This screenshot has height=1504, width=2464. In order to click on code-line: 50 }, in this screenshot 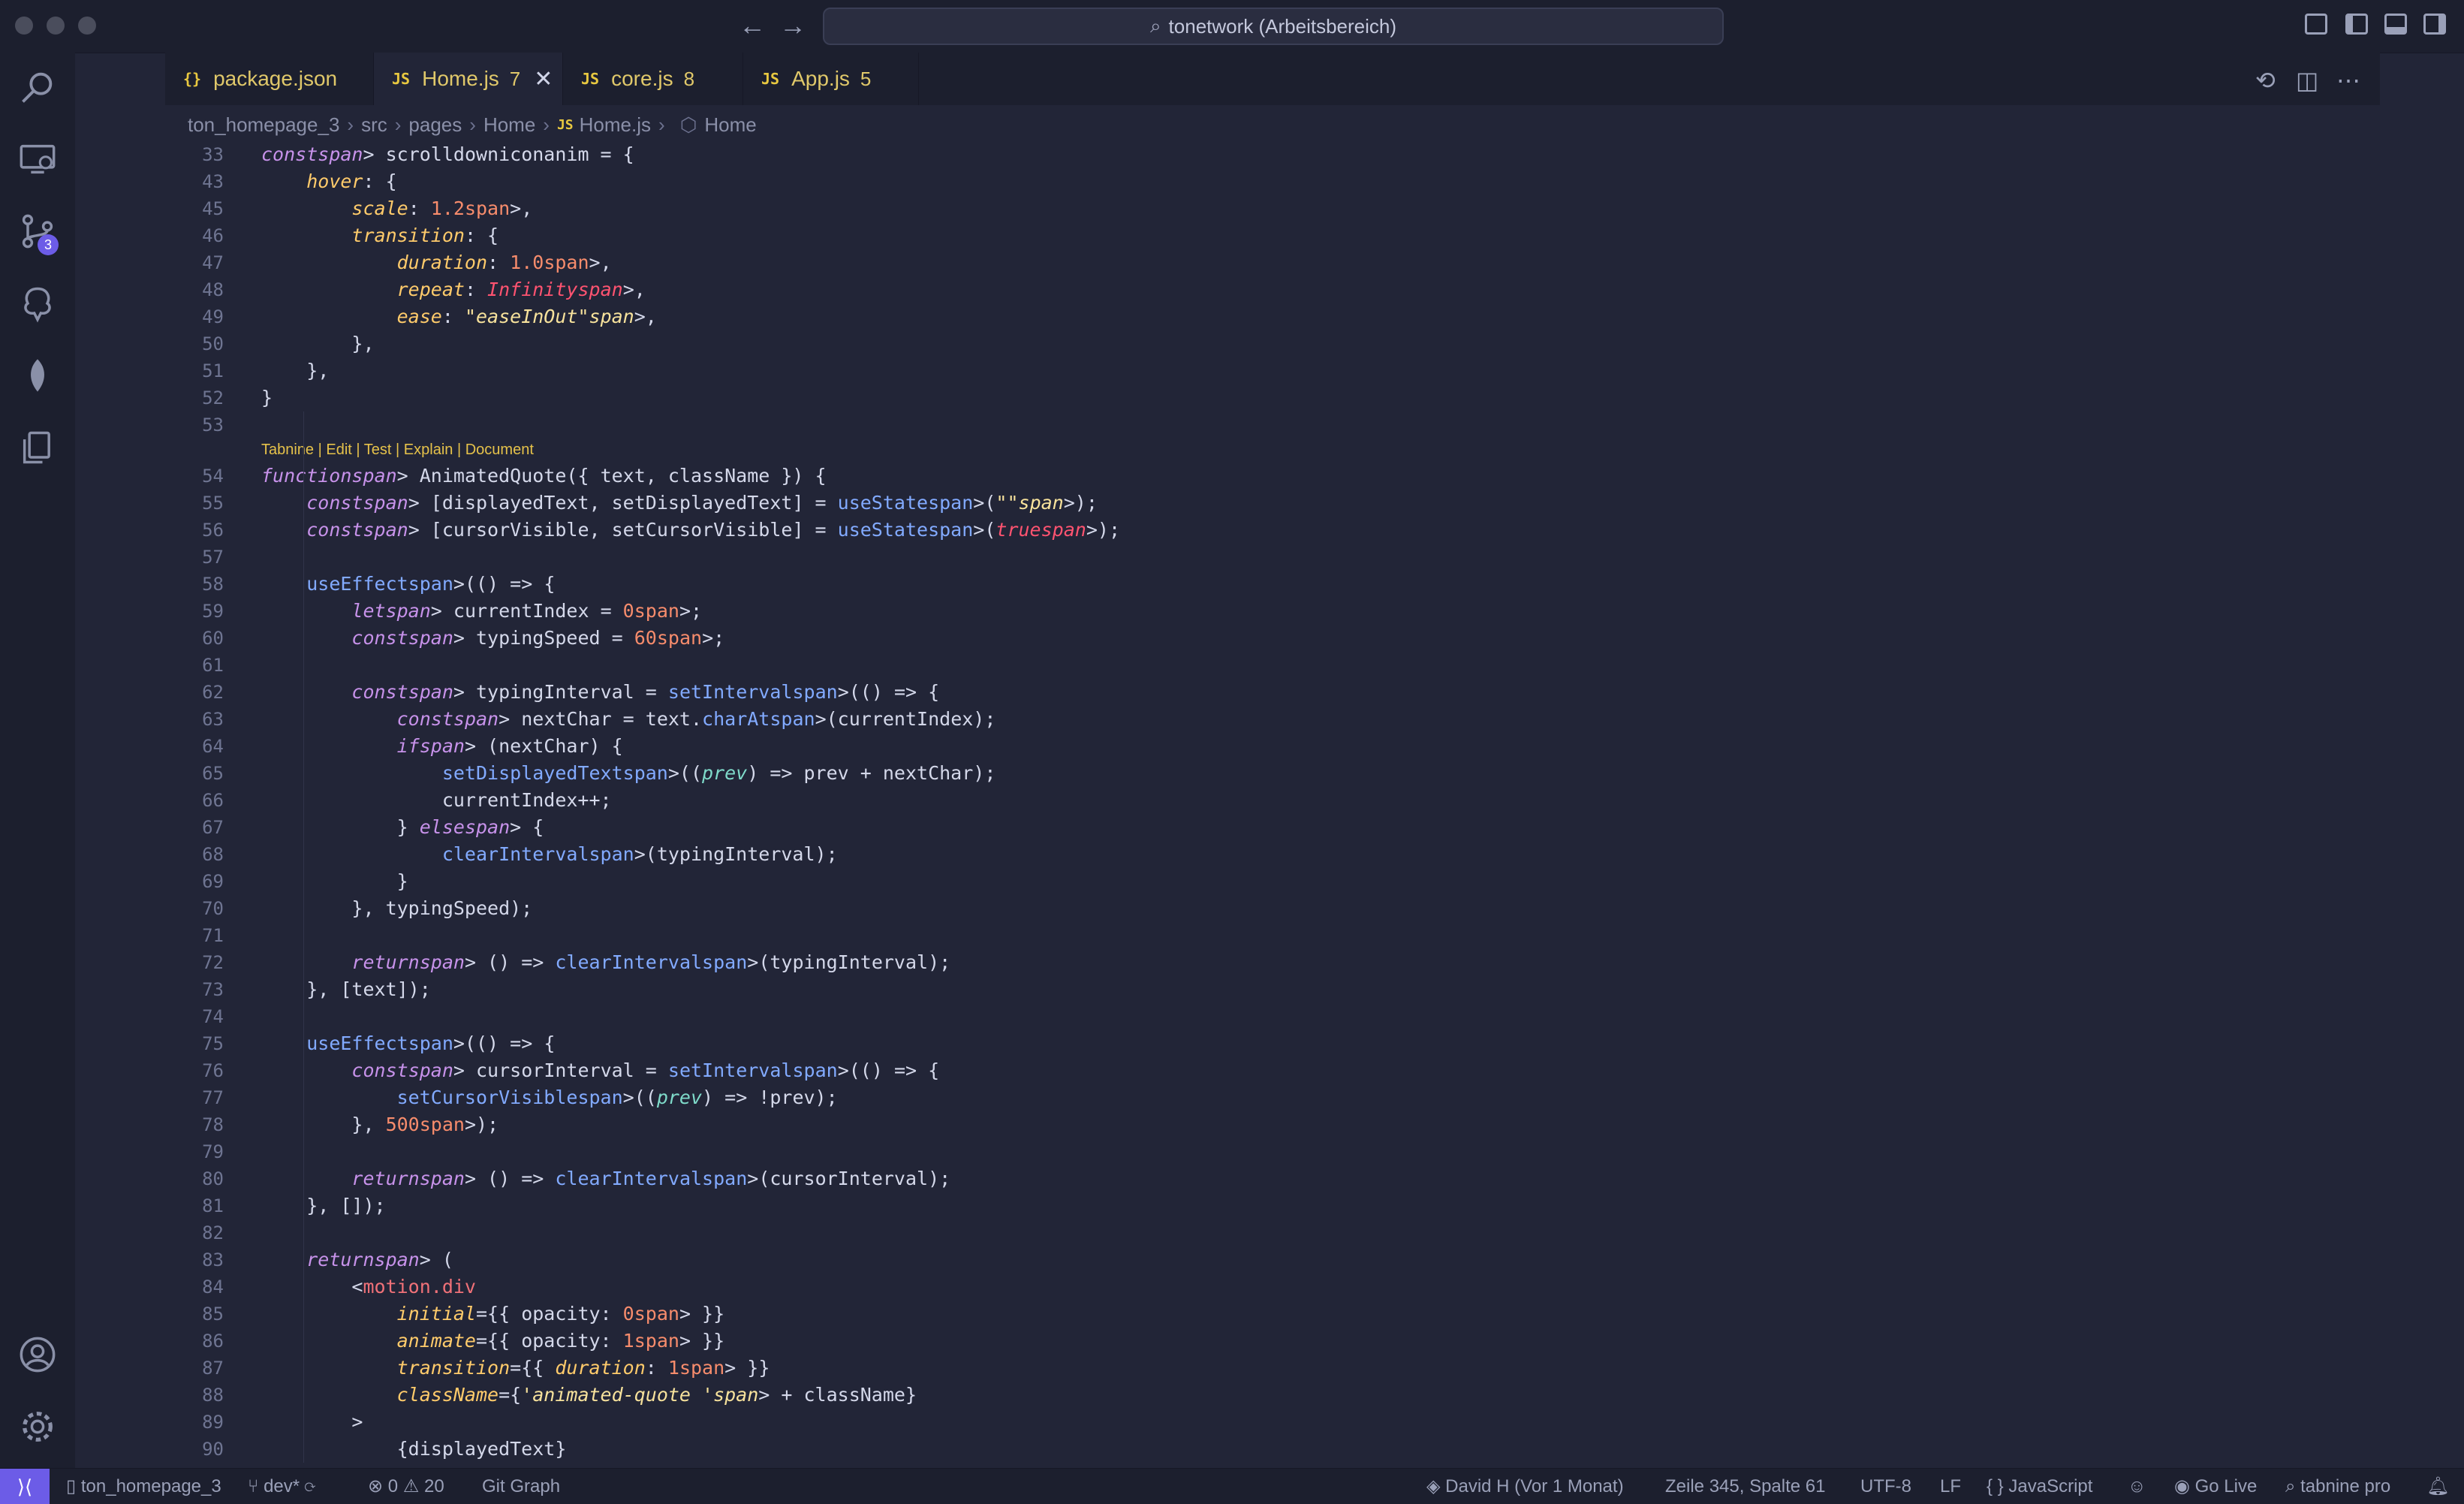, I will do `click(1253, 343)`.